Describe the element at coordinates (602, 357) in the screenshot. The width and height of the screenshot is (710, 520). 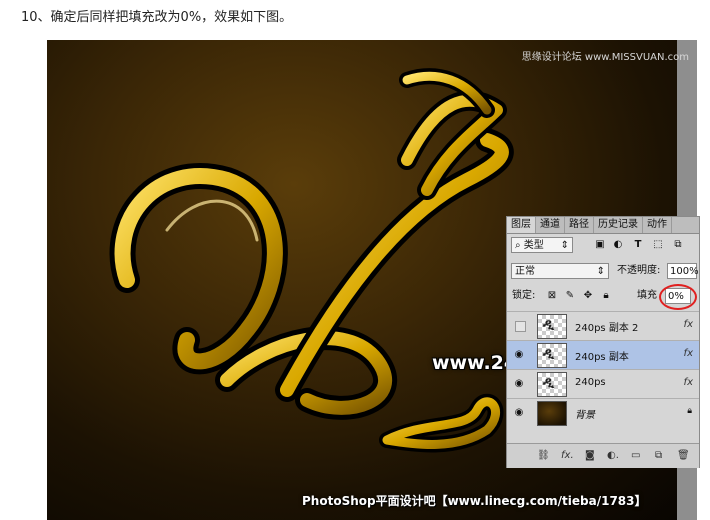
I see `layer-name: 240ps 副本` at that location.